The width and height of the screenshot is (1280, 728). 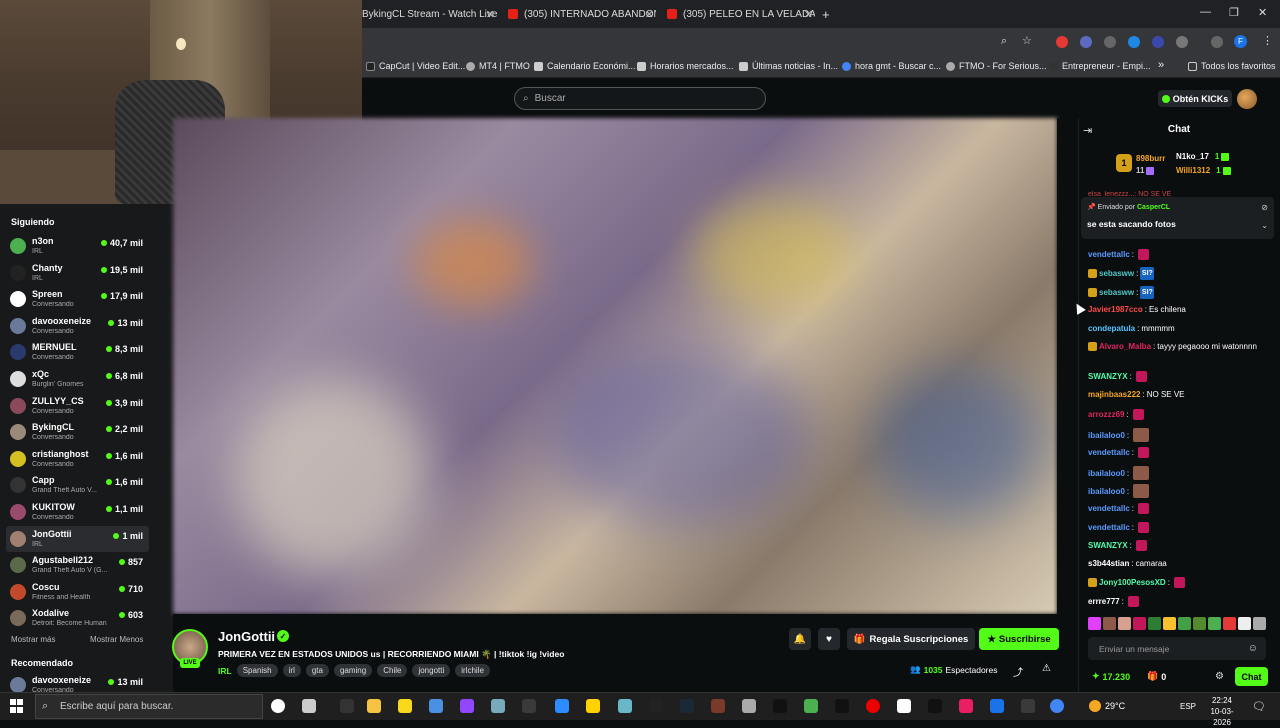 I want to click on sidebar-item-coscu: Coscu Fitness and Health 710, so click(x=77, y=592).